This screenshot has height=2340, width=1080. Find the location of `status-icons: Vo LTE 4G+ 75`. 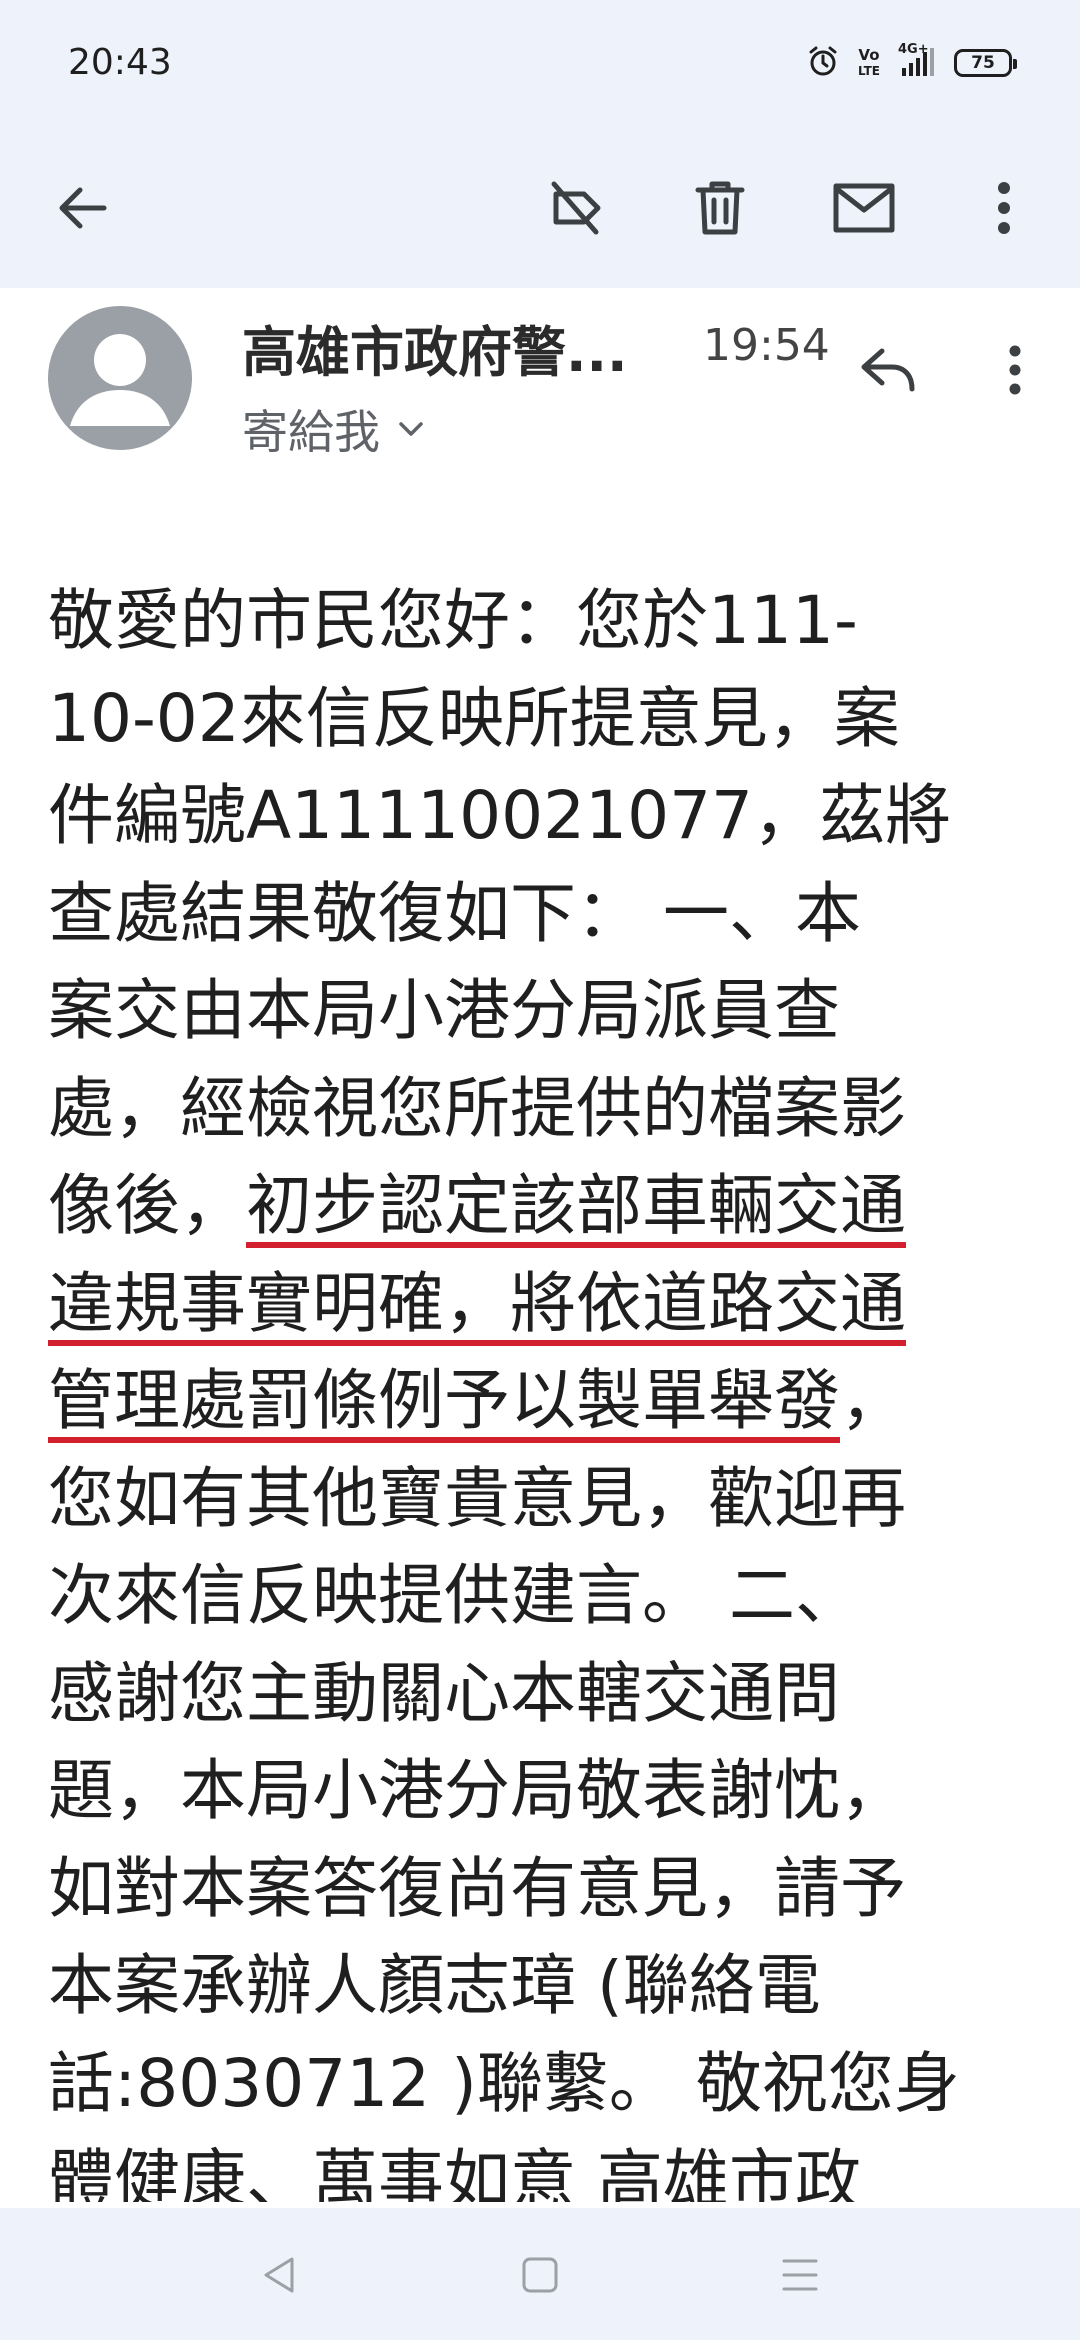

status-icons: Vo LTE 4G+ 75 is located at coordinates (911, 62).